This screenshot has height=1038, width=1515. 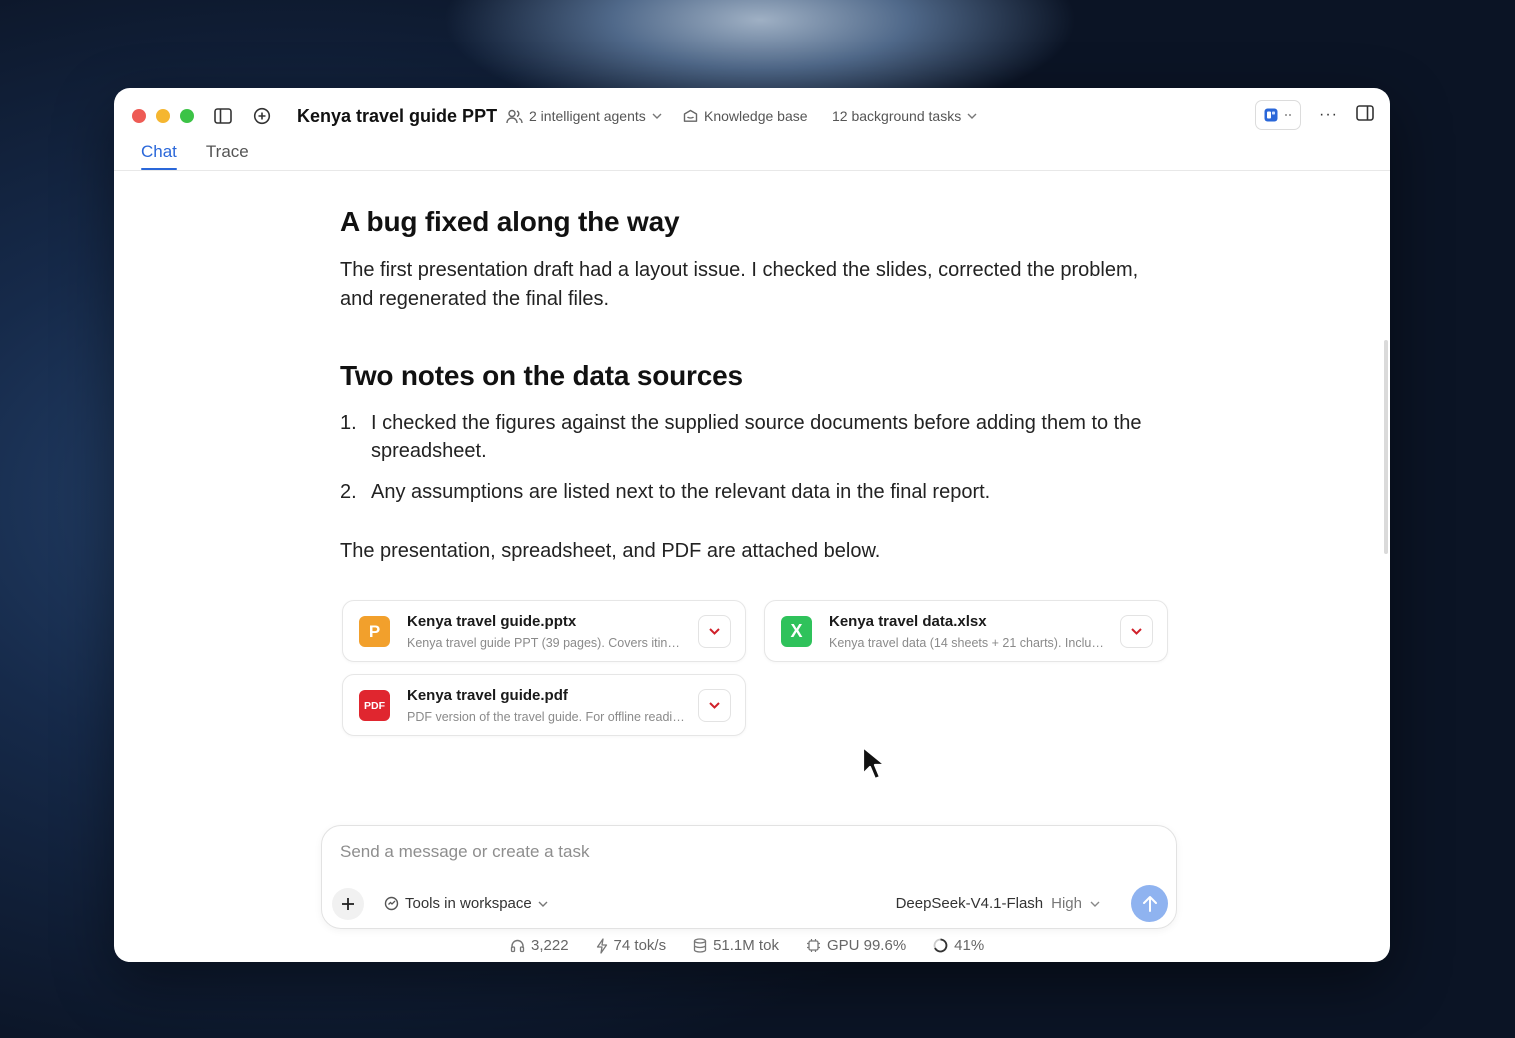 I want to click on ellipsis-icon, so click(x=1288, y=115).